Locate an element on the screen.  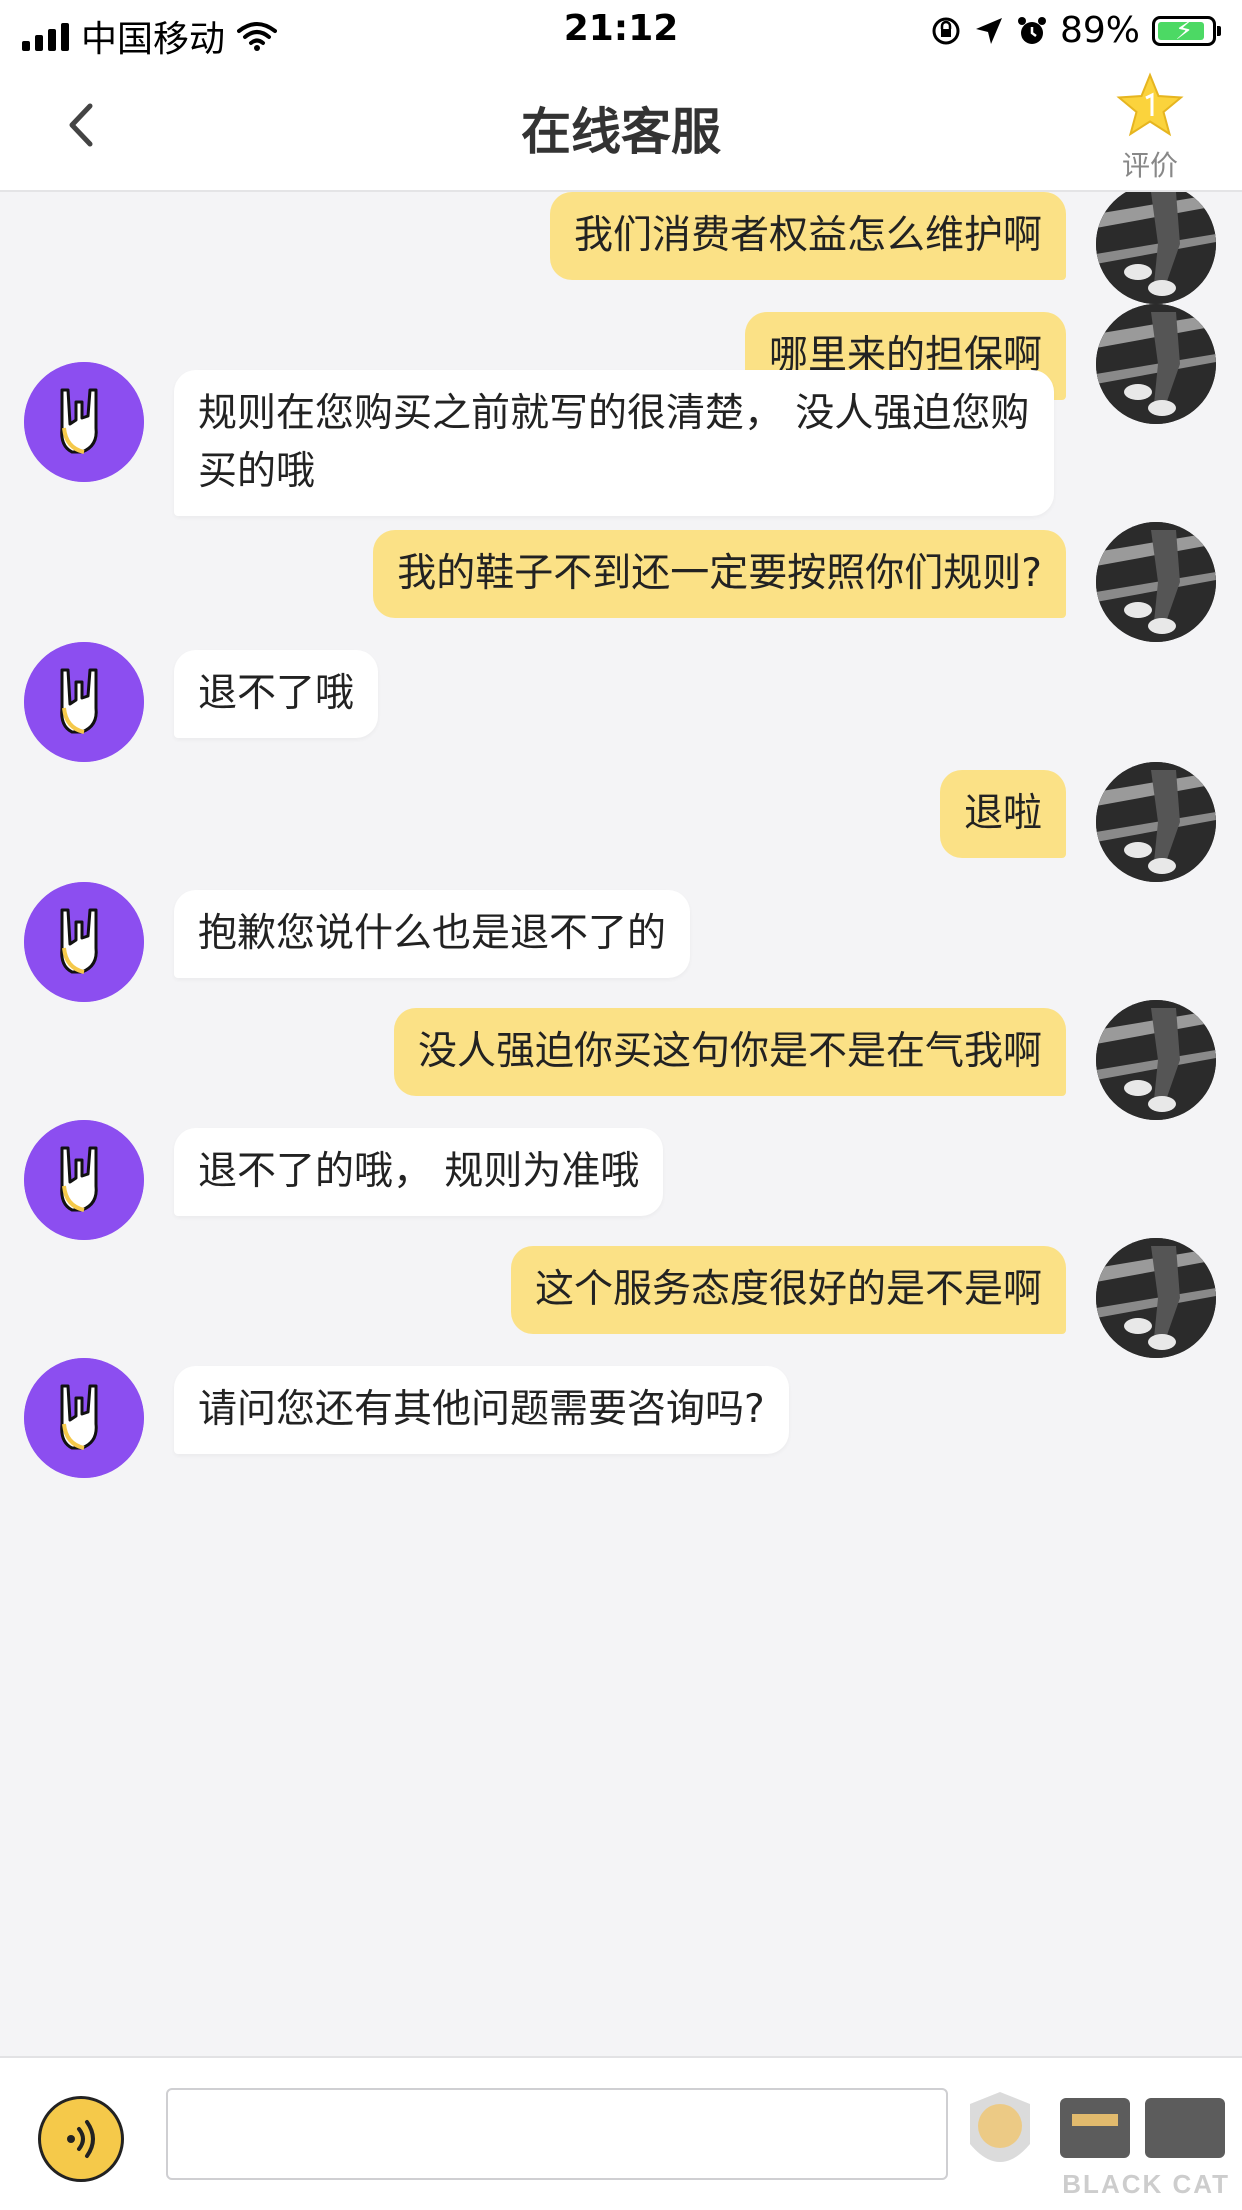
agent-message-bubble: 规则在您购买之前就写的很清楚， 没人强迫您购买的哦 is located at coordinates (614, 443).